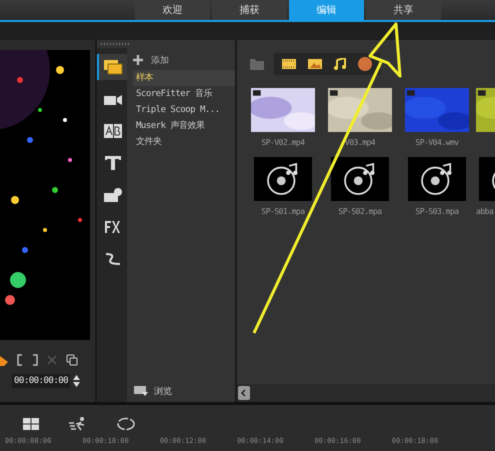  What do you see at coordinates (76, 381) in the screenshot?
I see `spinner-icon` at bounding box center [76, 381].